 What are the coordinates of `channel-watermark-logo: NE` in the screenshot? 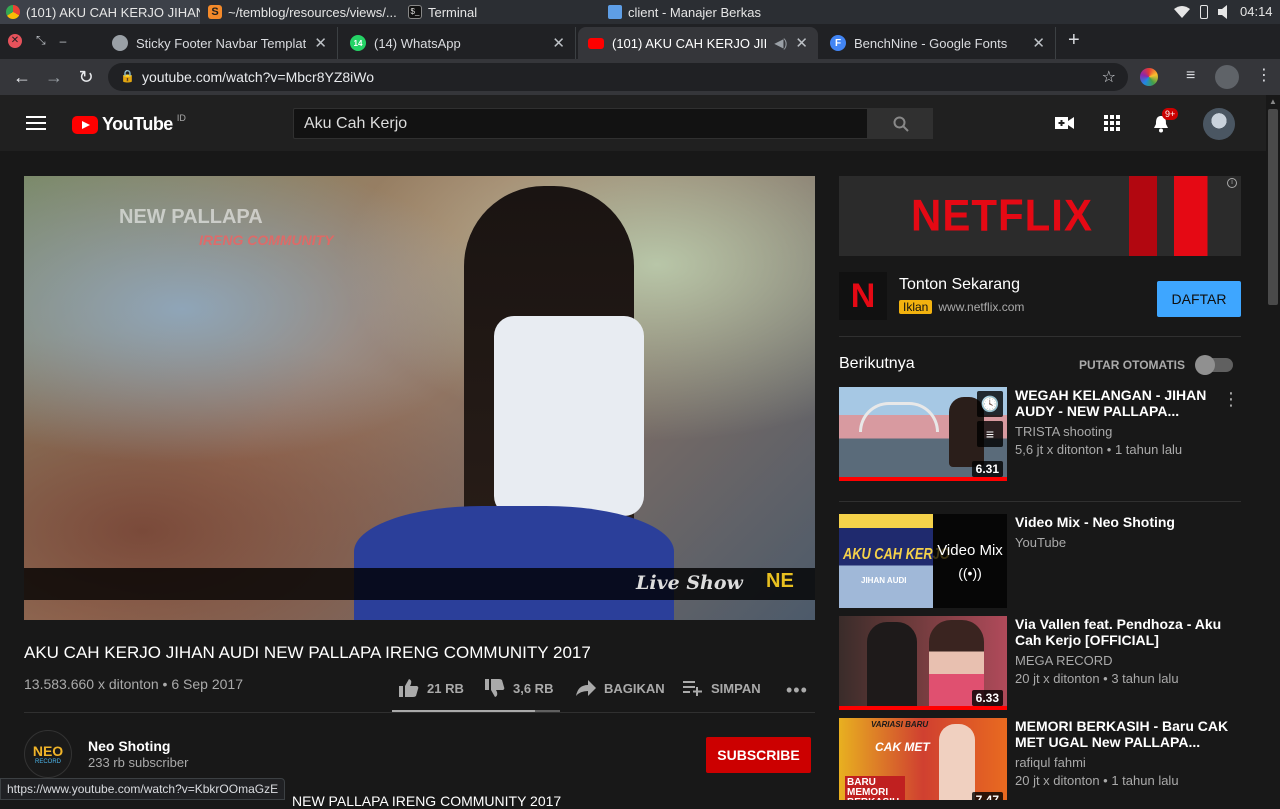 It's located at (780, 581).